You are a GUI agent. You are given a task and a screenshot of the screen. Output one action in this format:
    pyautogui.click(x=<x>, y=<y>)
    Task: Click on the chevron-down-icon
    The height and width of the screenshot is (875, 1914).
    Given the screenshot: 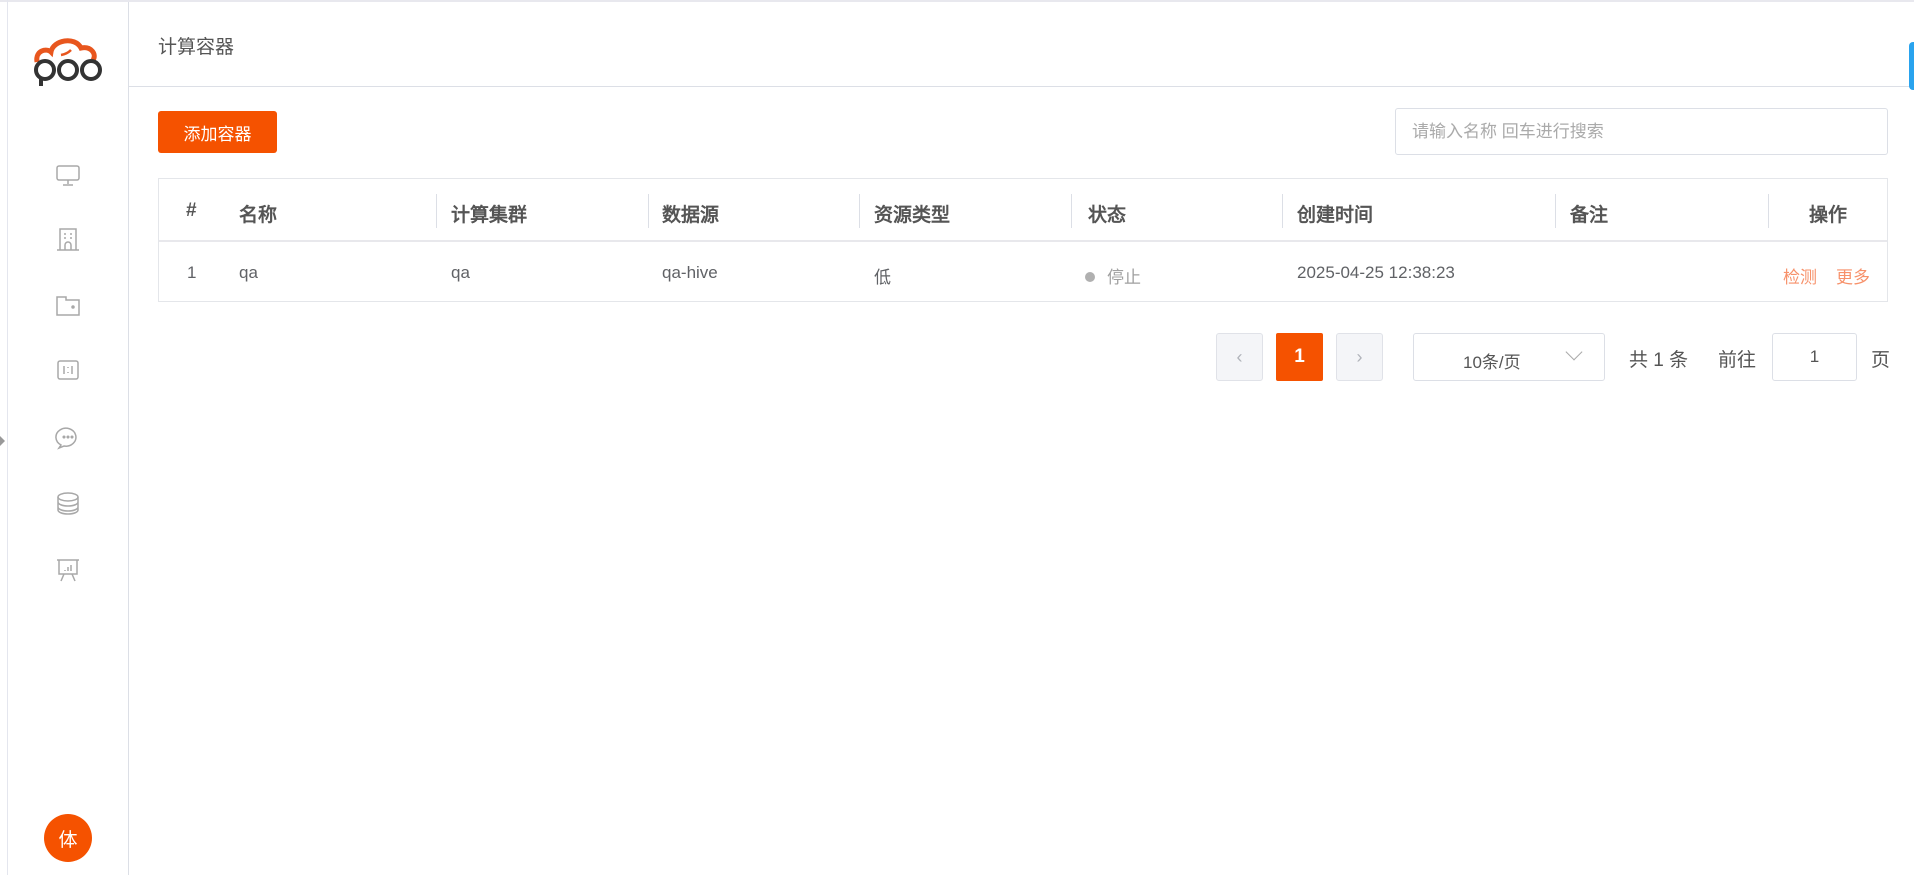 What is the action you would take?
    pyautogui.click(x=1574, y=352)
    